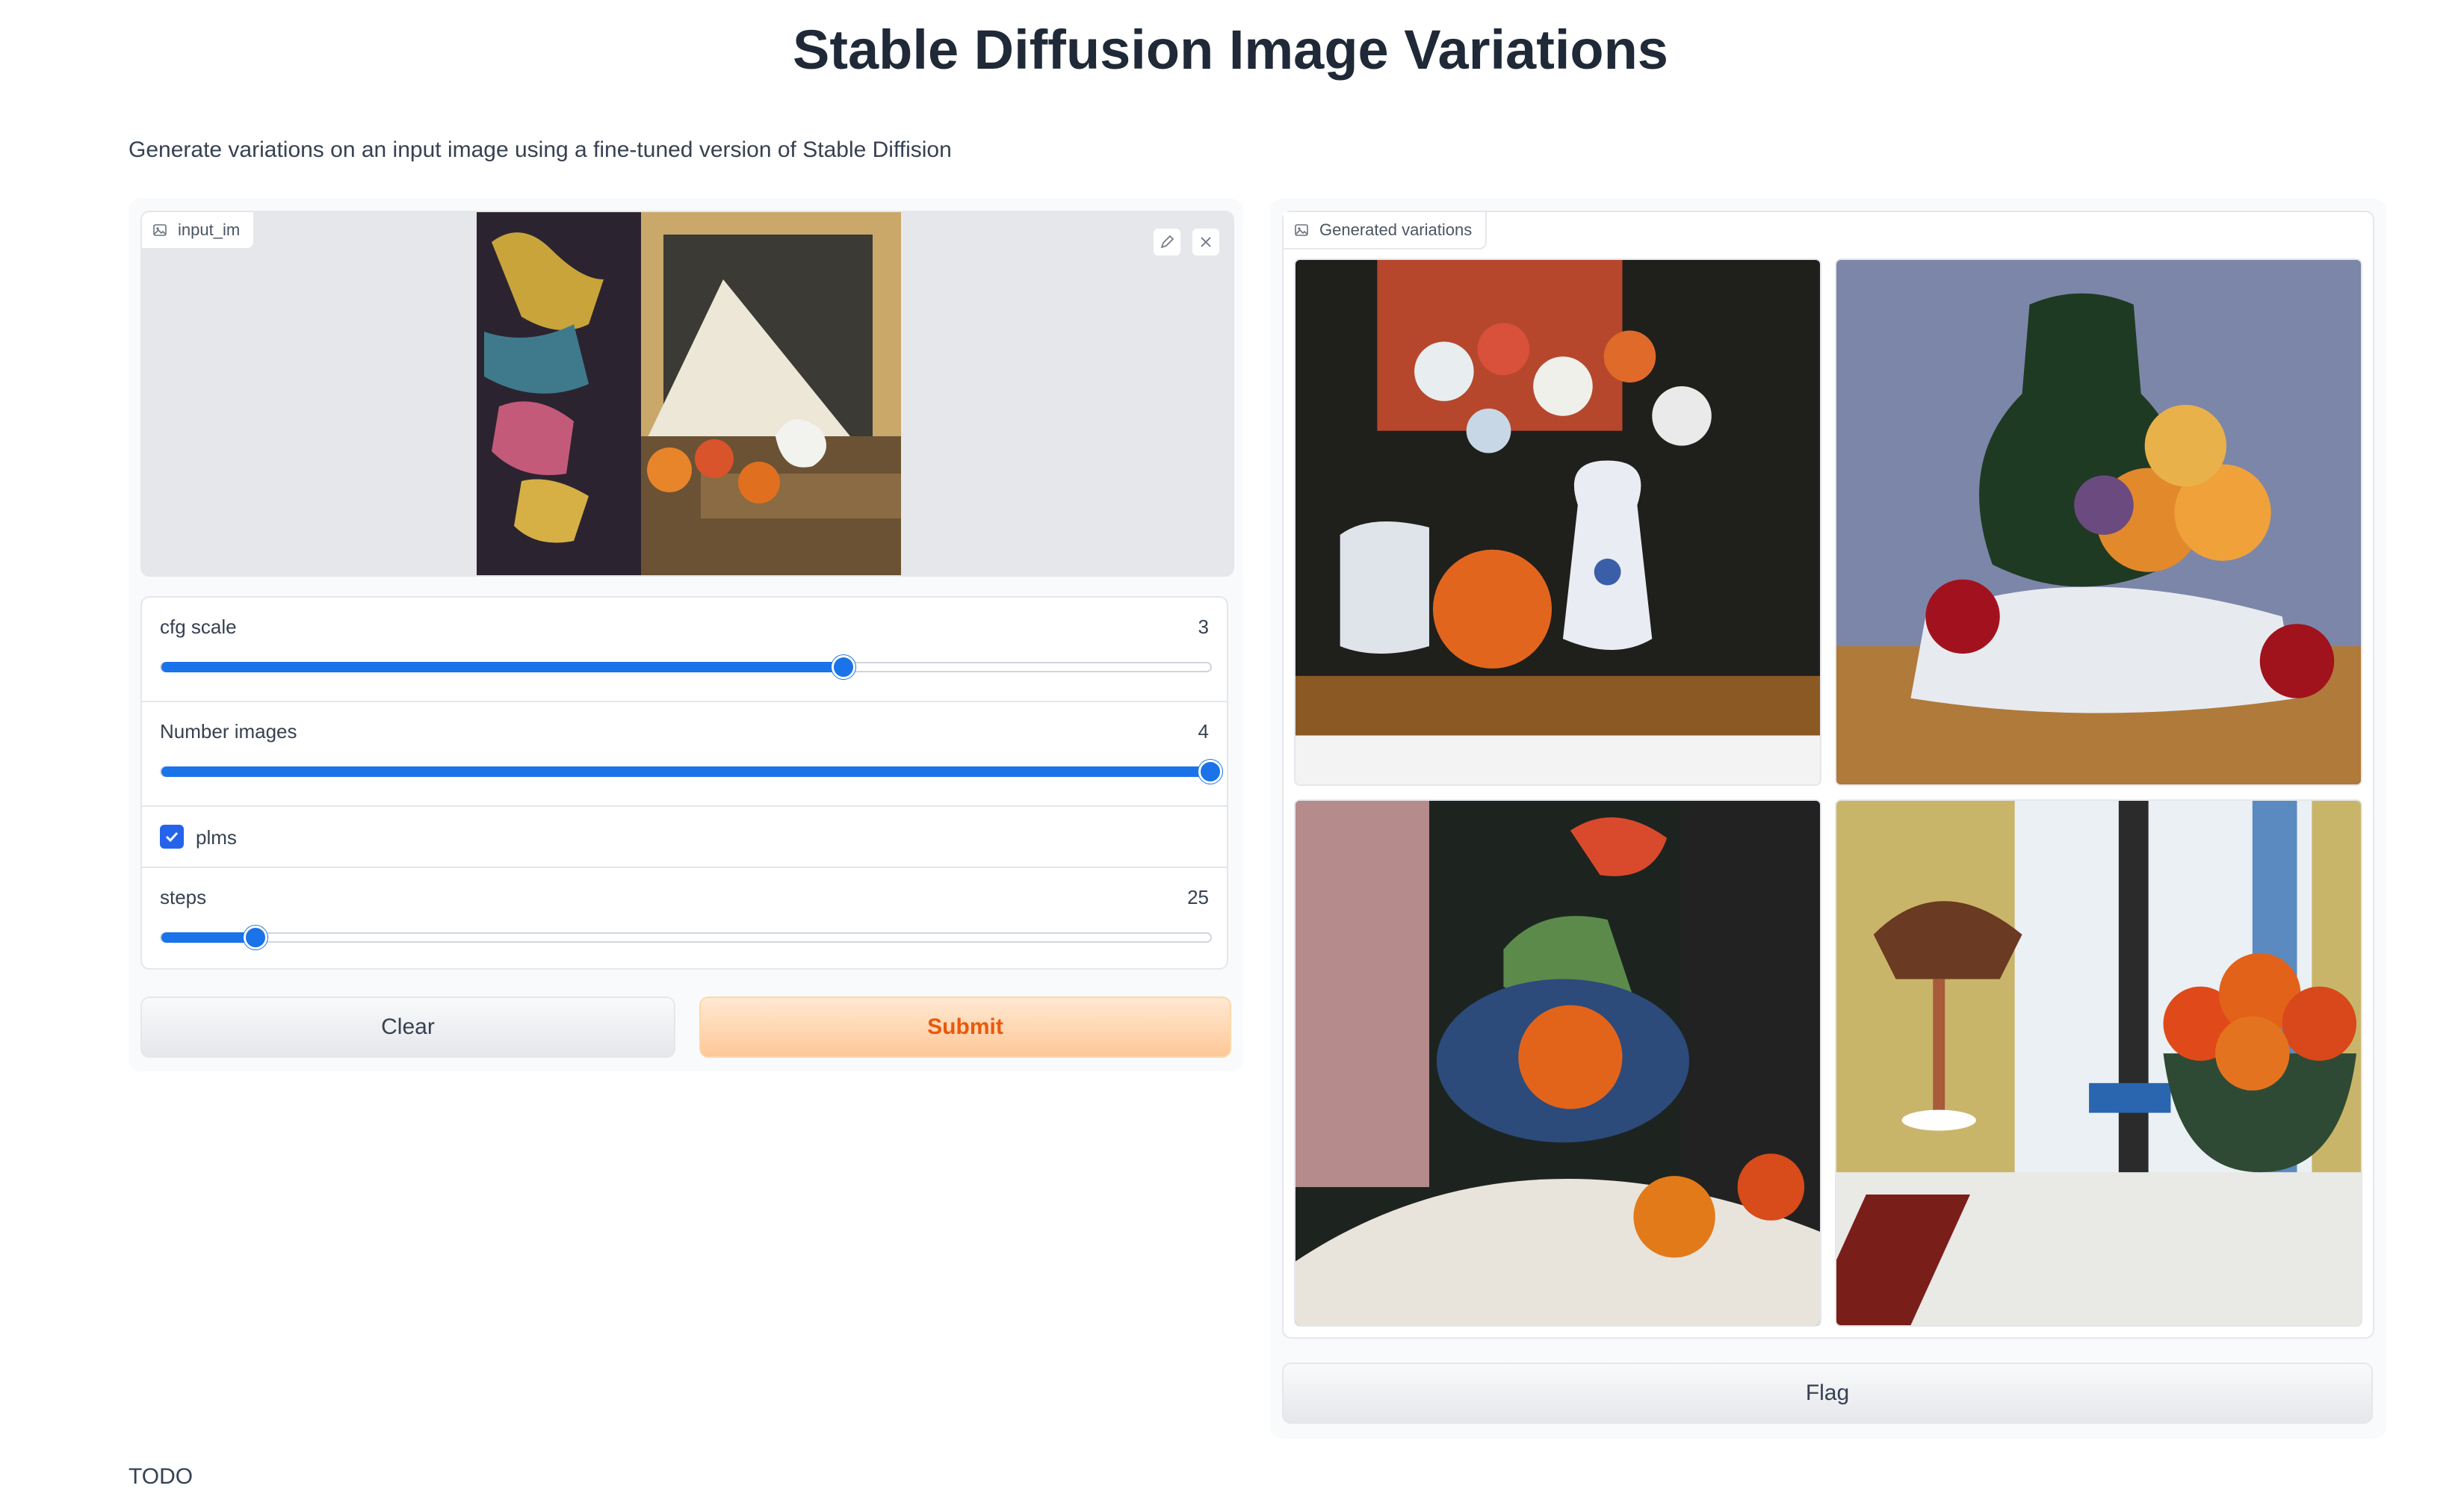  I want to click on cfg-scale-row: cfg scale 3, so click(684, 650).